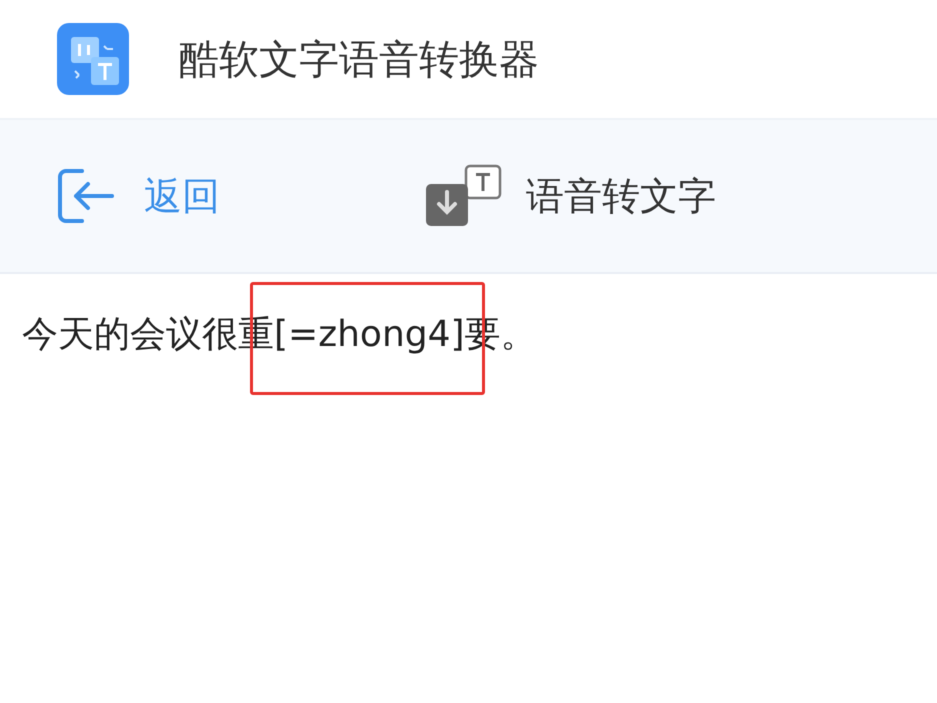 The height and width of the screenshot is (703, 937). Describe the element at coordinates (138, 196) in the screenshot. I see `back-button: 返回` at that location.